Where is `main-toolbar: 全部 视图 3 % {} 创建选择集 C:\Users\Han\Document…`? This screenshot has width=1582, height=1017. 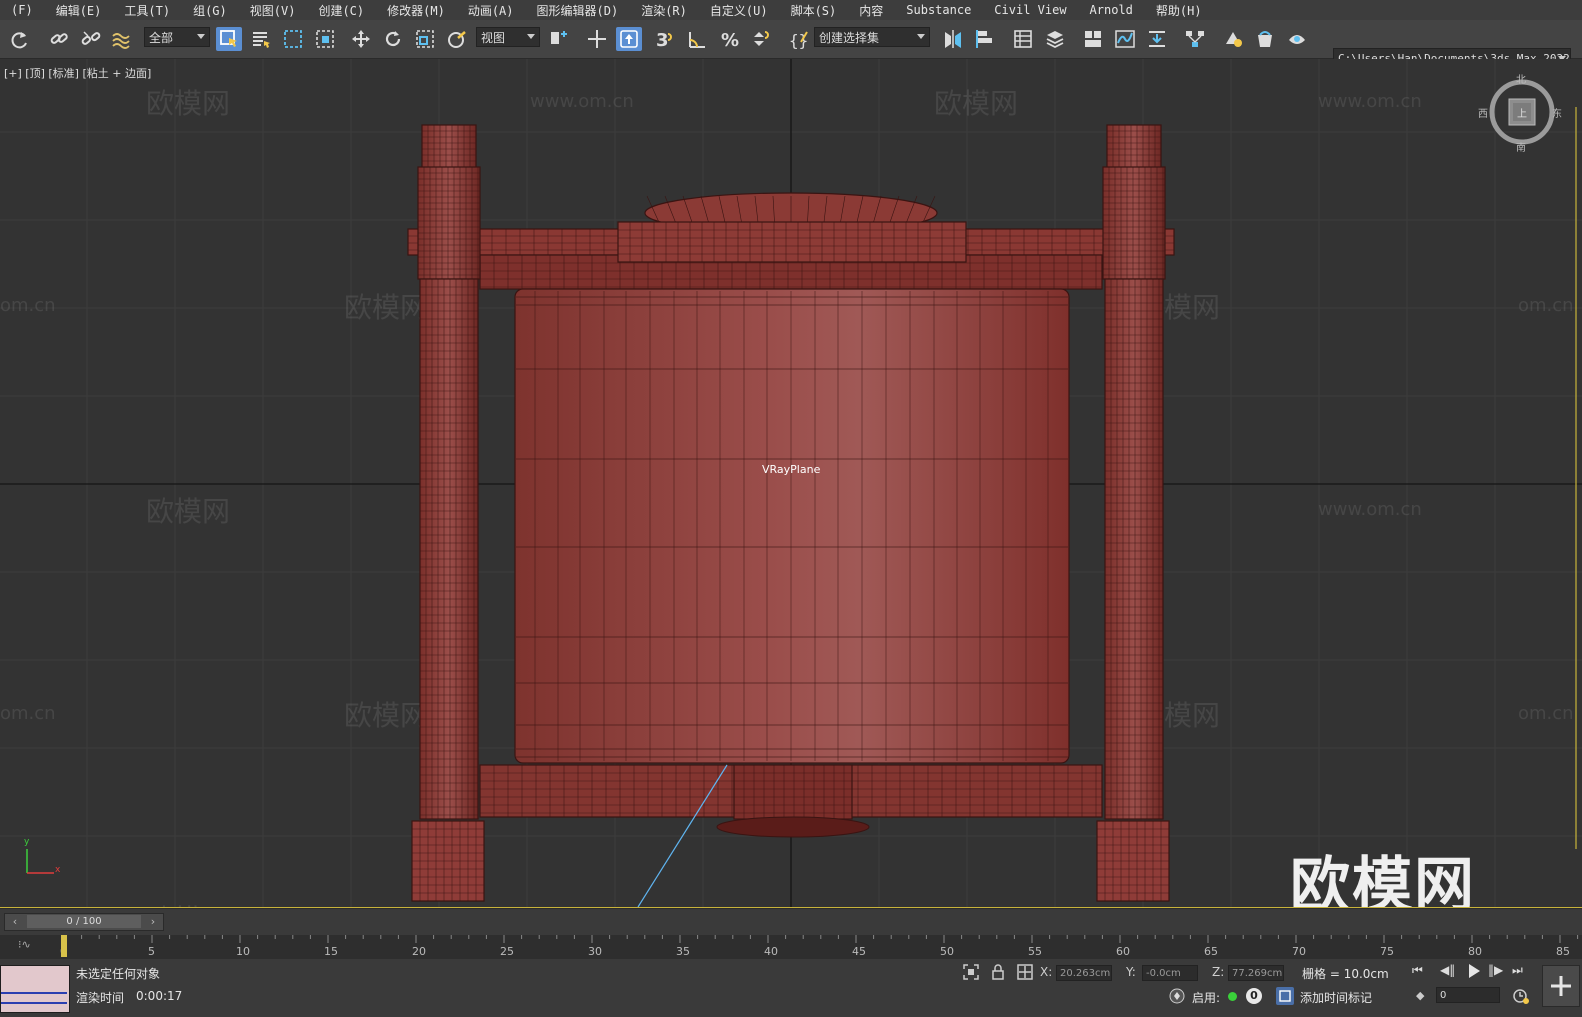
main-toolbar: 全部 视图 3 % {} 创建选择集 C:\Users\Han\Document… is located at coordinates (791, 45).